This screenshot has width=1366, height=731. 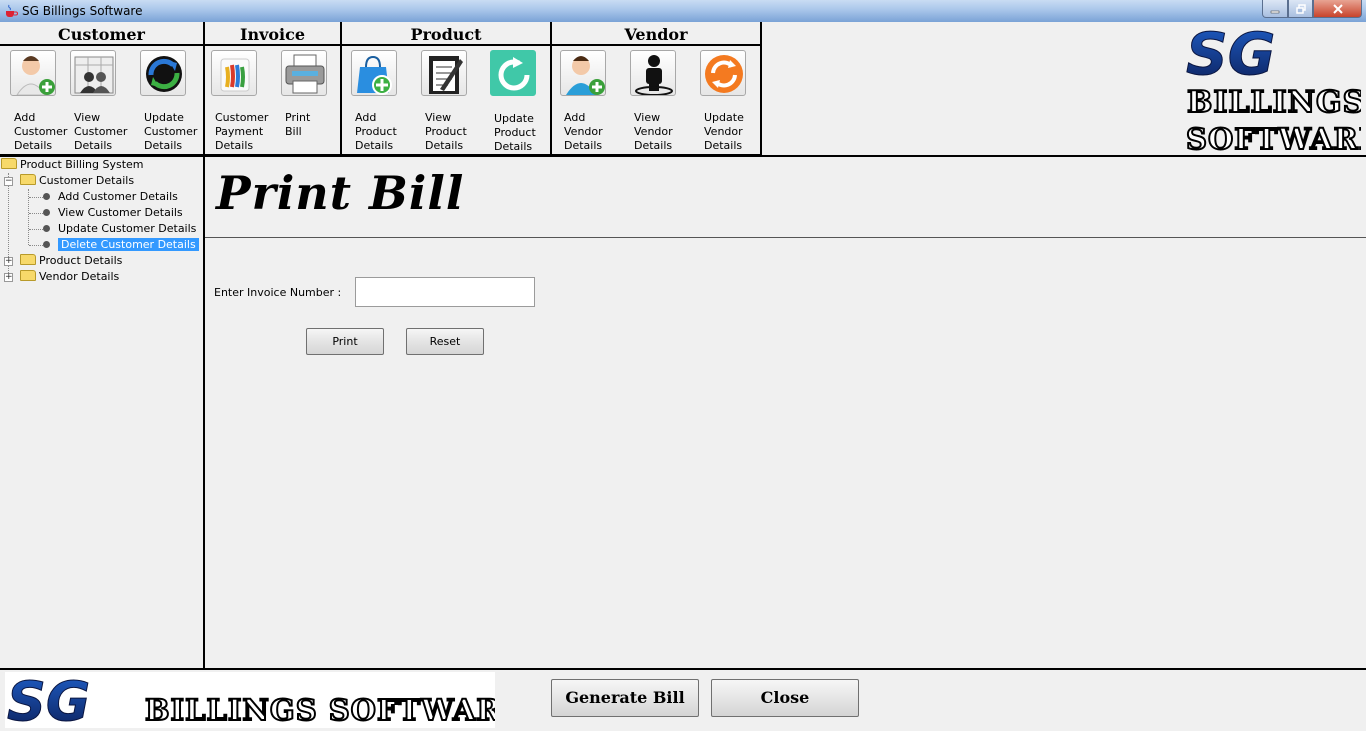 What do you see at coordinates (12, 10) in the screenshot?
I see `java-cup-icon` at bounding box center [12, 10].